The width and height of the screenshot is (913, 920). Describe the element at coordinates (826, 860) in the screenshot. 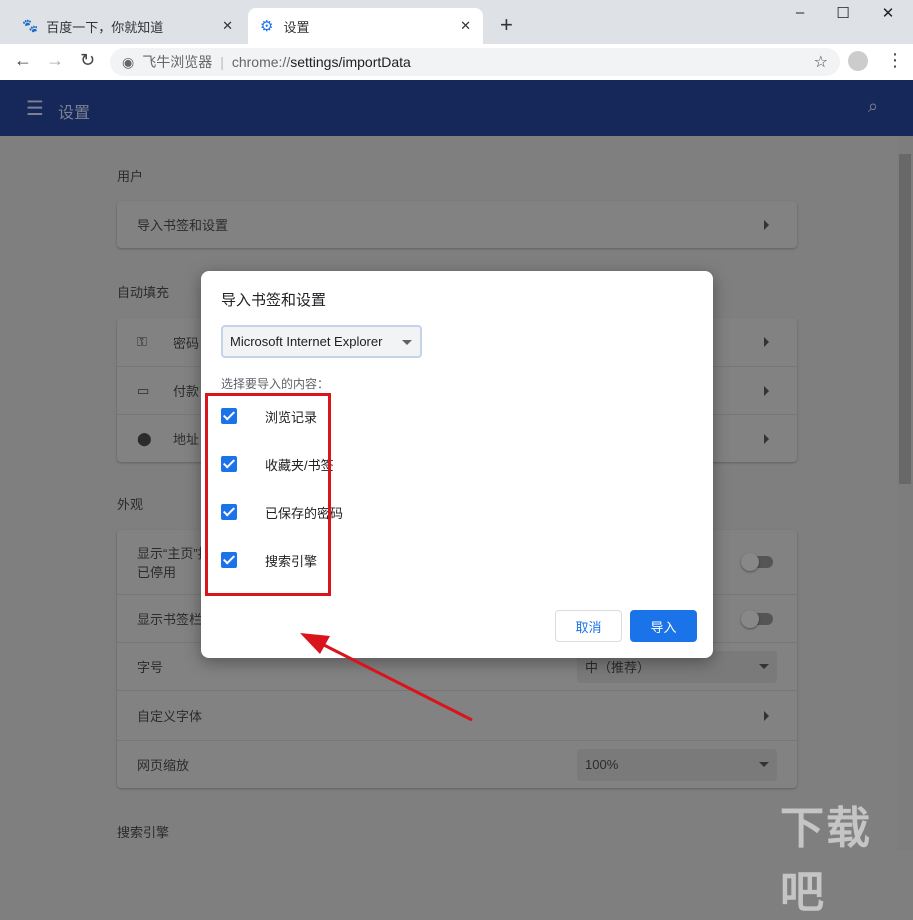

I see `watermark-logo: 下载吧` at that location.